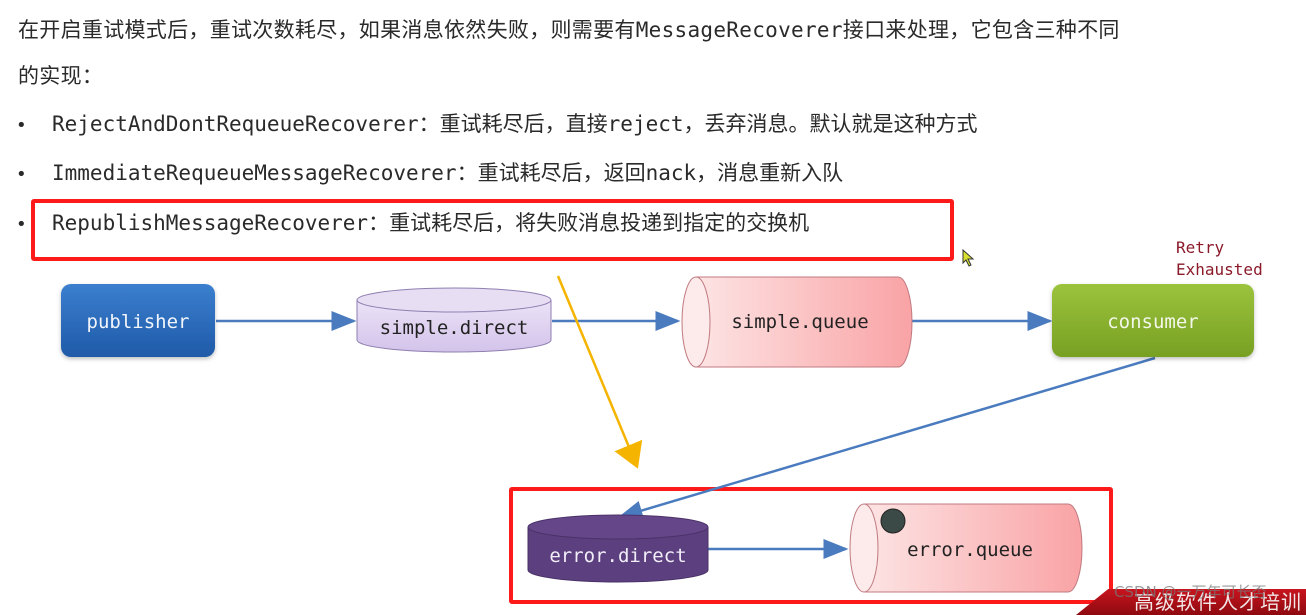  I want to click on node-consumer-label: consumer, so click(1153, 322).